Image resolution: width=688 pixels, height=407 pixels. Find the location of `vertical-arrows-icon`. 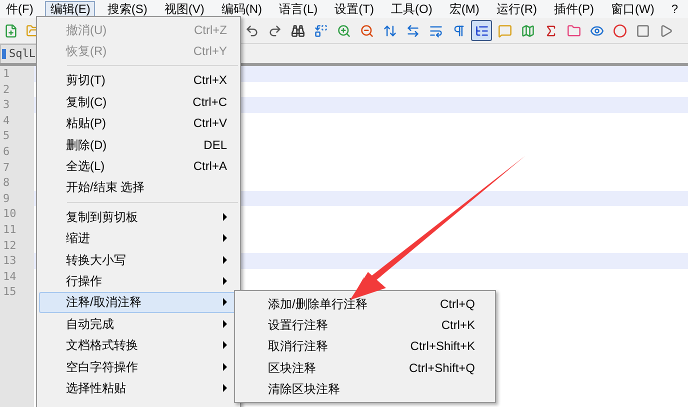

vertical-arrows-icon is located at coordinates (389, 31).